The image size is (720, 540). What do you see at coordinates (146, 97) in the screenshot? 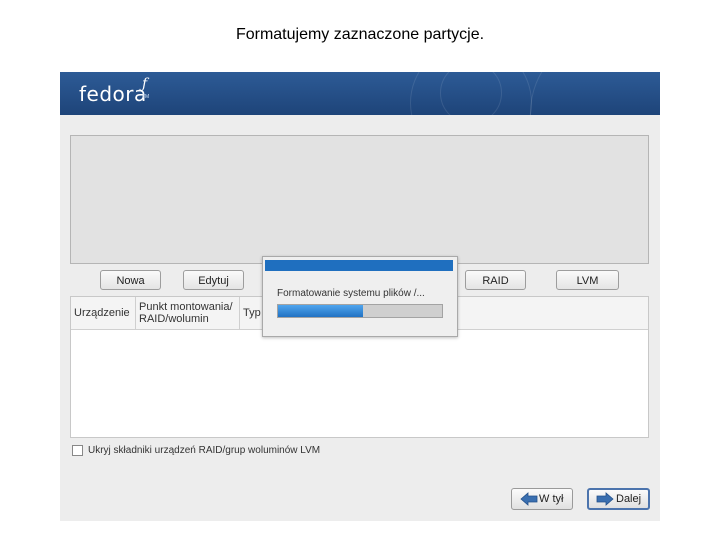
I see `trademark-mark: TM` at bounding box center [146, 97].